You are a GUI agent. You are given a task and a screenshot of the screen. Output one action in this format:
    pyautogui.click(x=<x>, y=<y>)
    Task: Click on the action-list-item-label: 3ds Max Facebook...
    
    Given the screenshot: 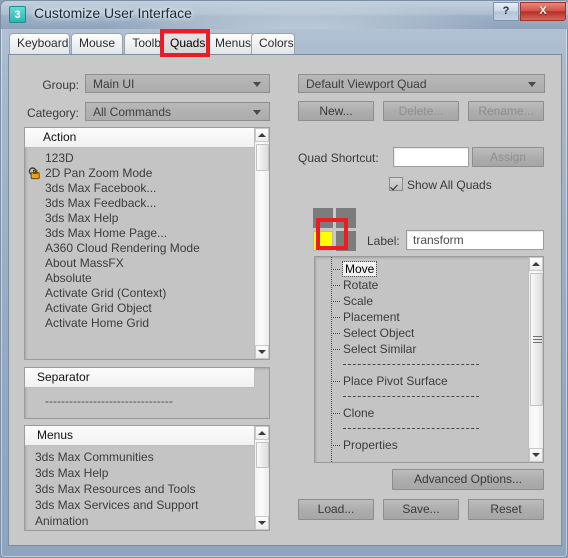 What is the action you would take?
    pyautogui.click(x=101, y=188)
    